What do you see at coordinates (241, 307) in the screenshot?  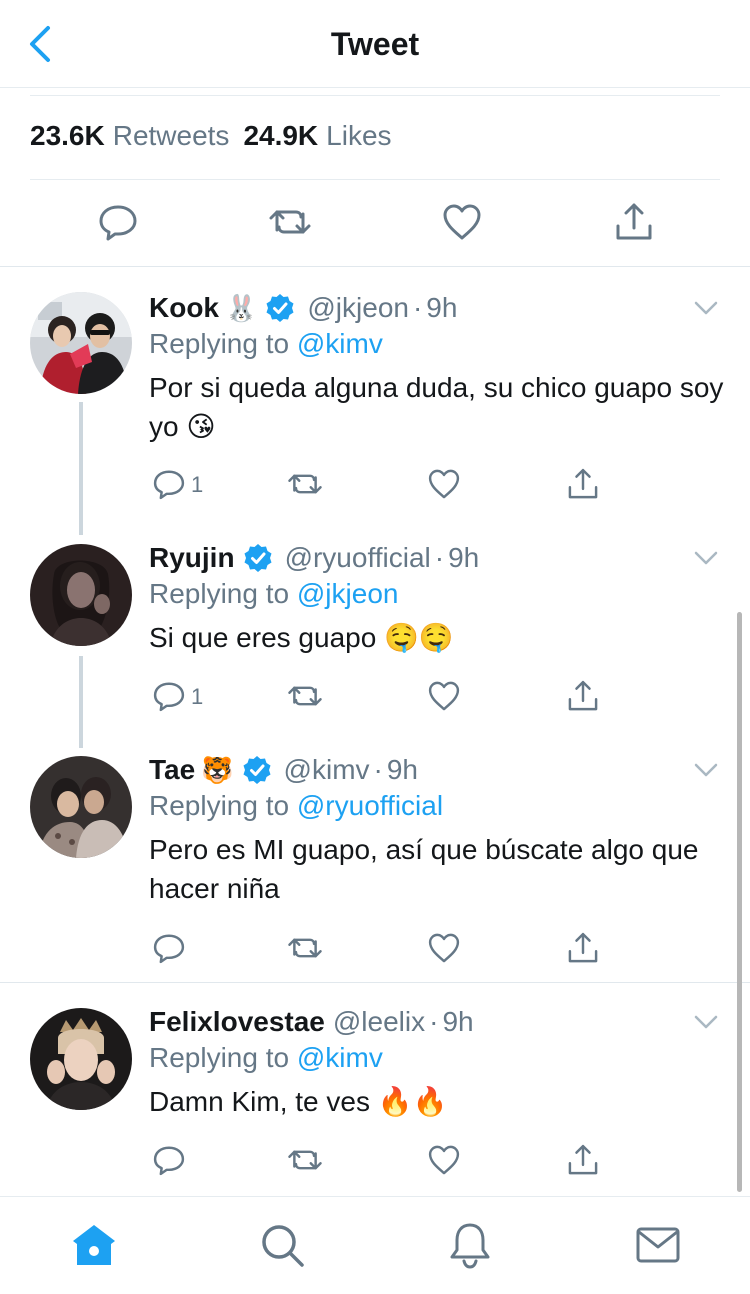 I see `name-emoji: 🐰` at bounding box center [241, 307].